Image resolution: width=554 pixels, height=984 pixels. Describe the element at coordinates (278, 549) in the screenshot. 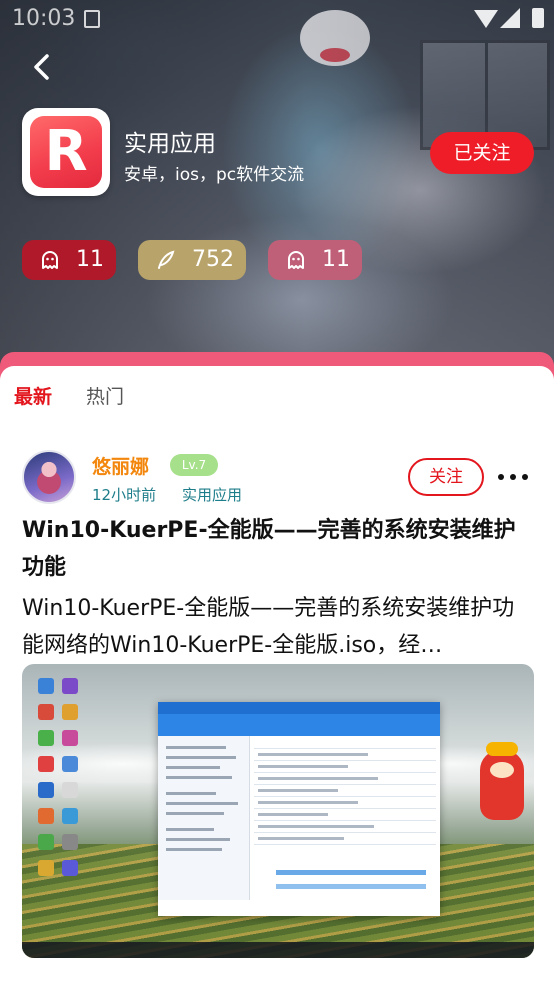

I see `post-title: Win10-KuerPE-全能版——完善的系统安装维护功能` at that location.